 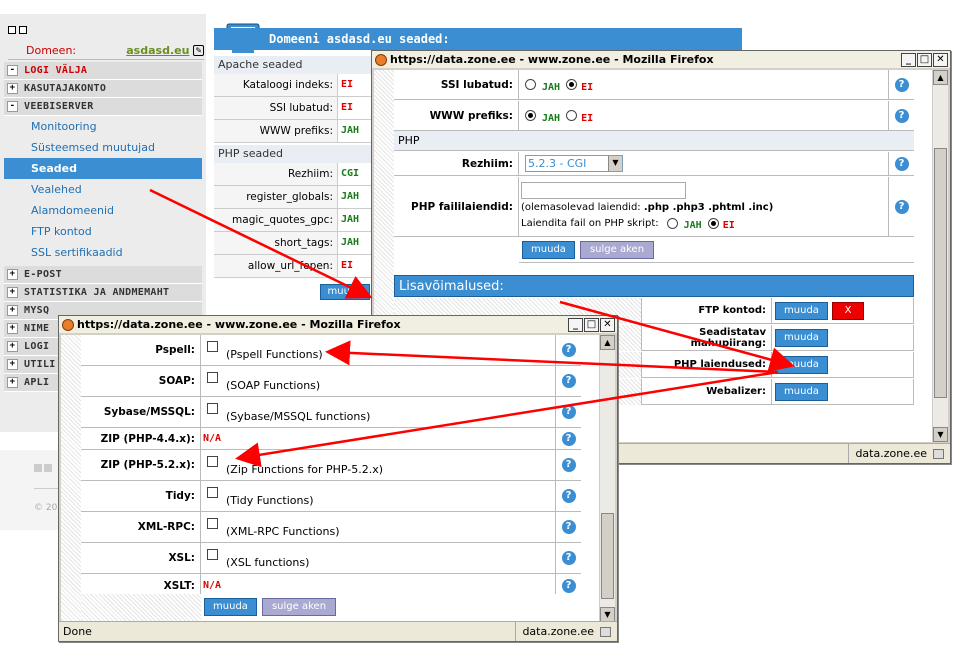 I want to click on chevron-down-icon: ▼, so click(x=615, y=163).